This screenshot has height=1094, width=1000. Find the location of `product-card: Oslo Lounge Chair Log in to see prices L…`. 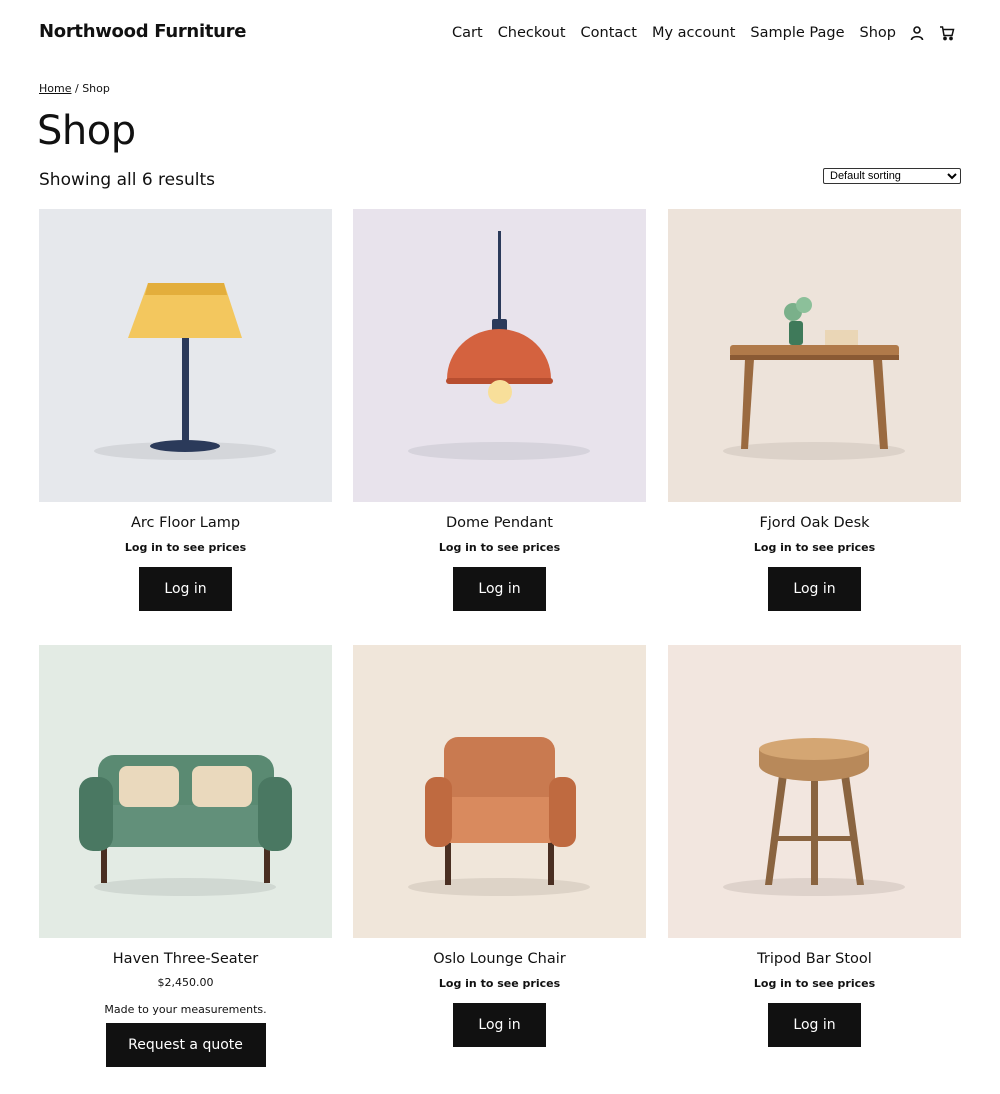

product-card: Oslo Lounge Chair Log in to see prices L… is located at coordinates (499, 846).